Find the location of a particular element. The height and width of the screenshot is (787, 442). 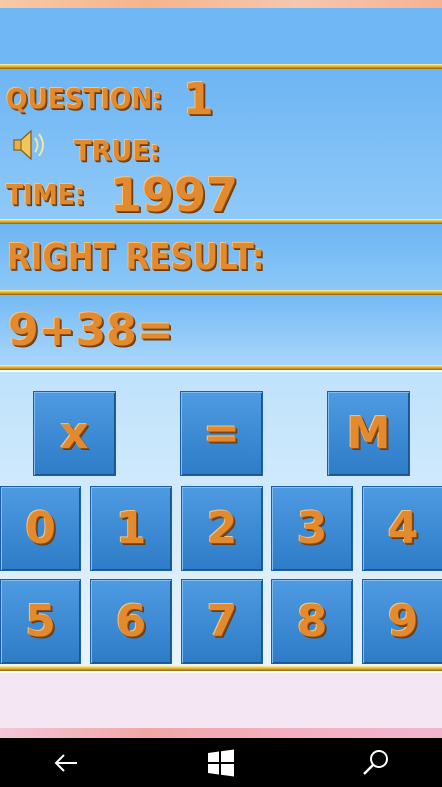

windows-logo-icon is located at coordinates (221, 763).